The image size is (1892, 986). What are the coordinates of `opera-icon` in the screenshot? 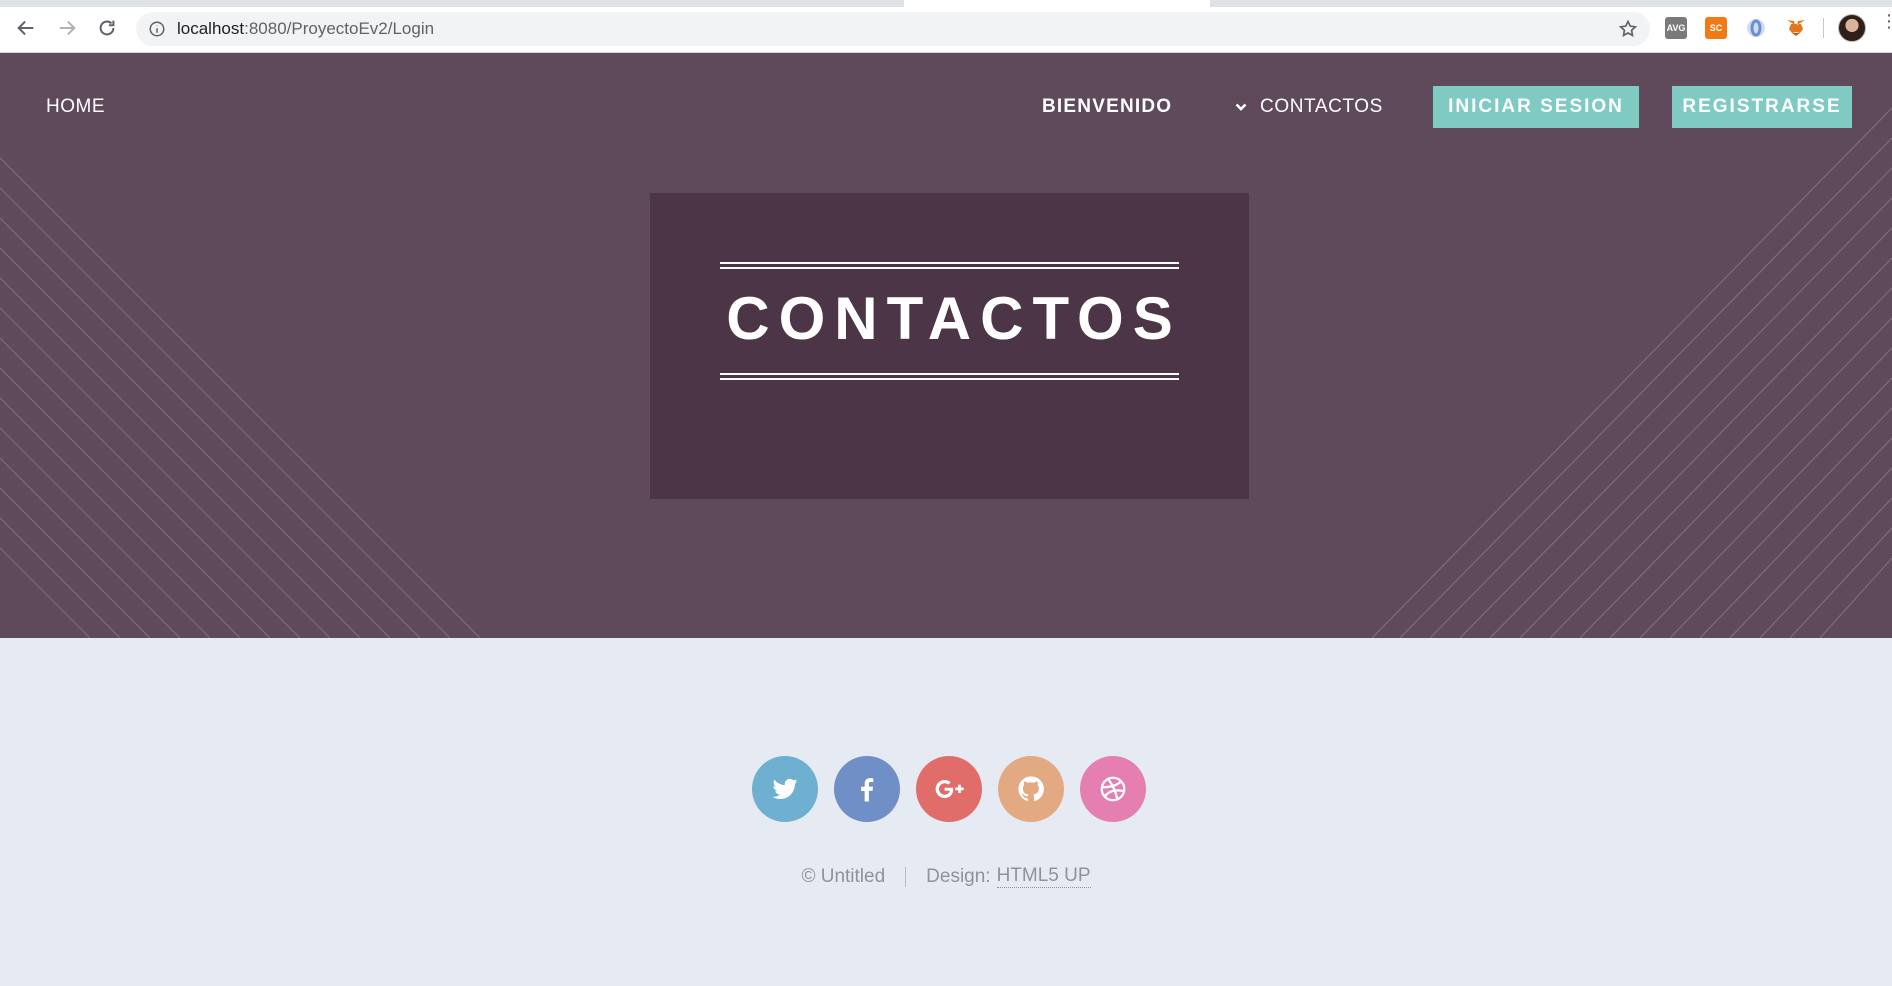 It's located at (1756, 28).